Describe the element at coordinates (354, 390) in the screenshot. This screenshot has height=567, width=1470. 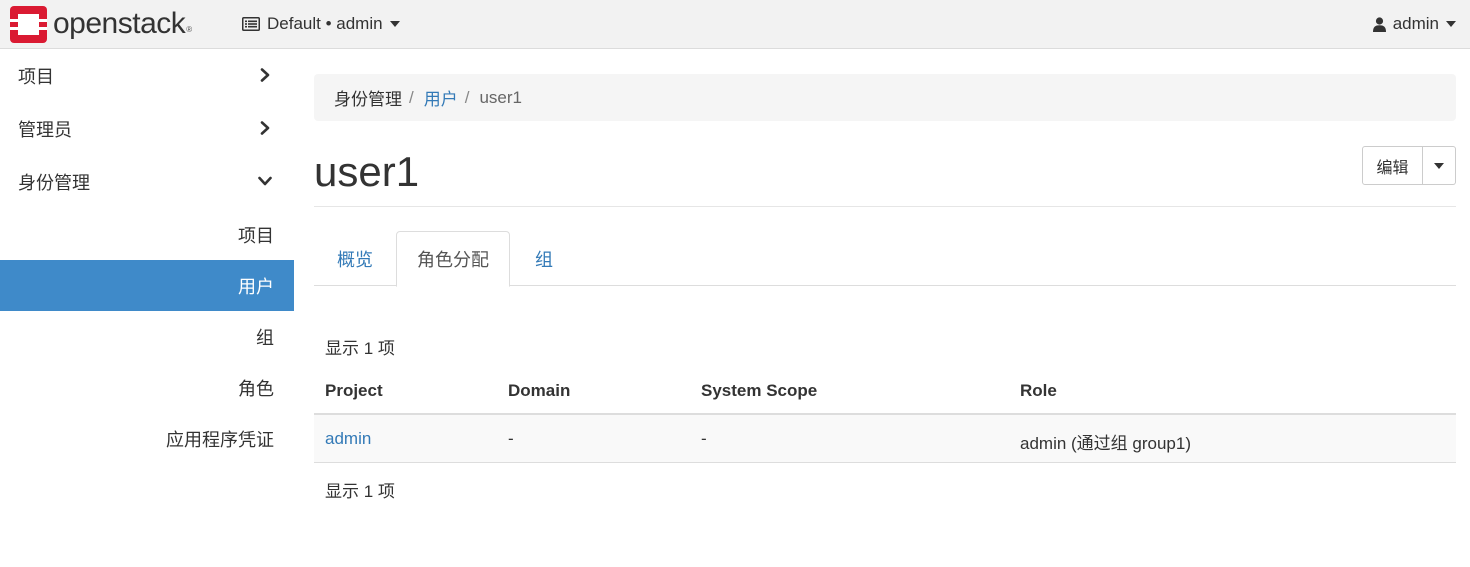
I see `column-header-project: Project` at that location.